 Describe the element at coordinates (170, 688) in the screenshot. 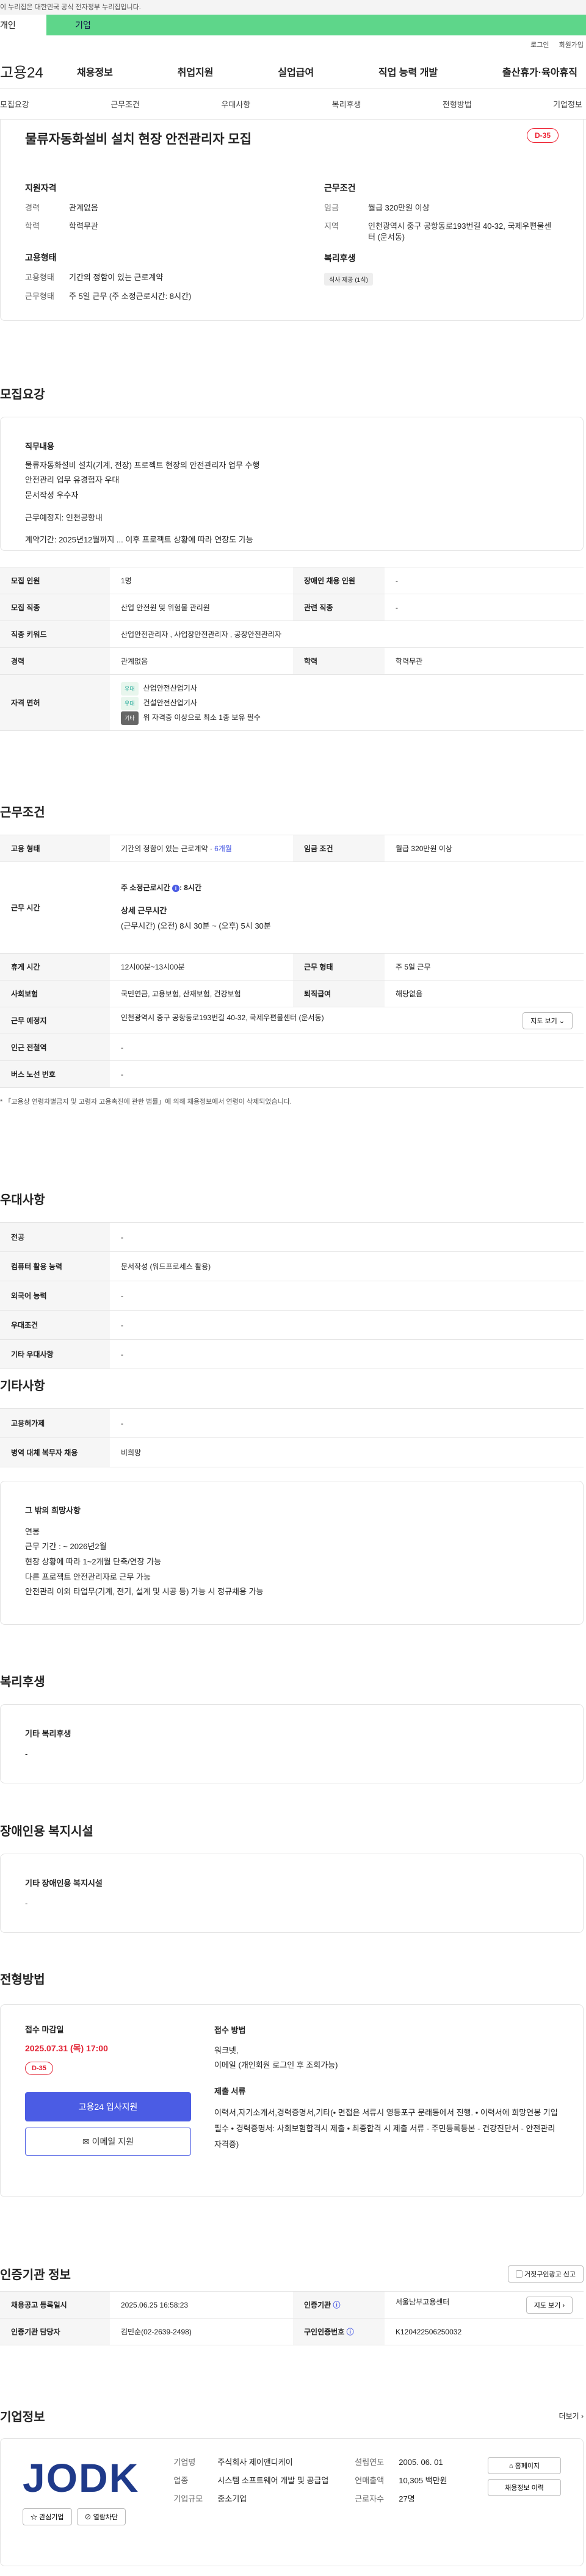

I see `license: 산업안전산업기사` at that location.